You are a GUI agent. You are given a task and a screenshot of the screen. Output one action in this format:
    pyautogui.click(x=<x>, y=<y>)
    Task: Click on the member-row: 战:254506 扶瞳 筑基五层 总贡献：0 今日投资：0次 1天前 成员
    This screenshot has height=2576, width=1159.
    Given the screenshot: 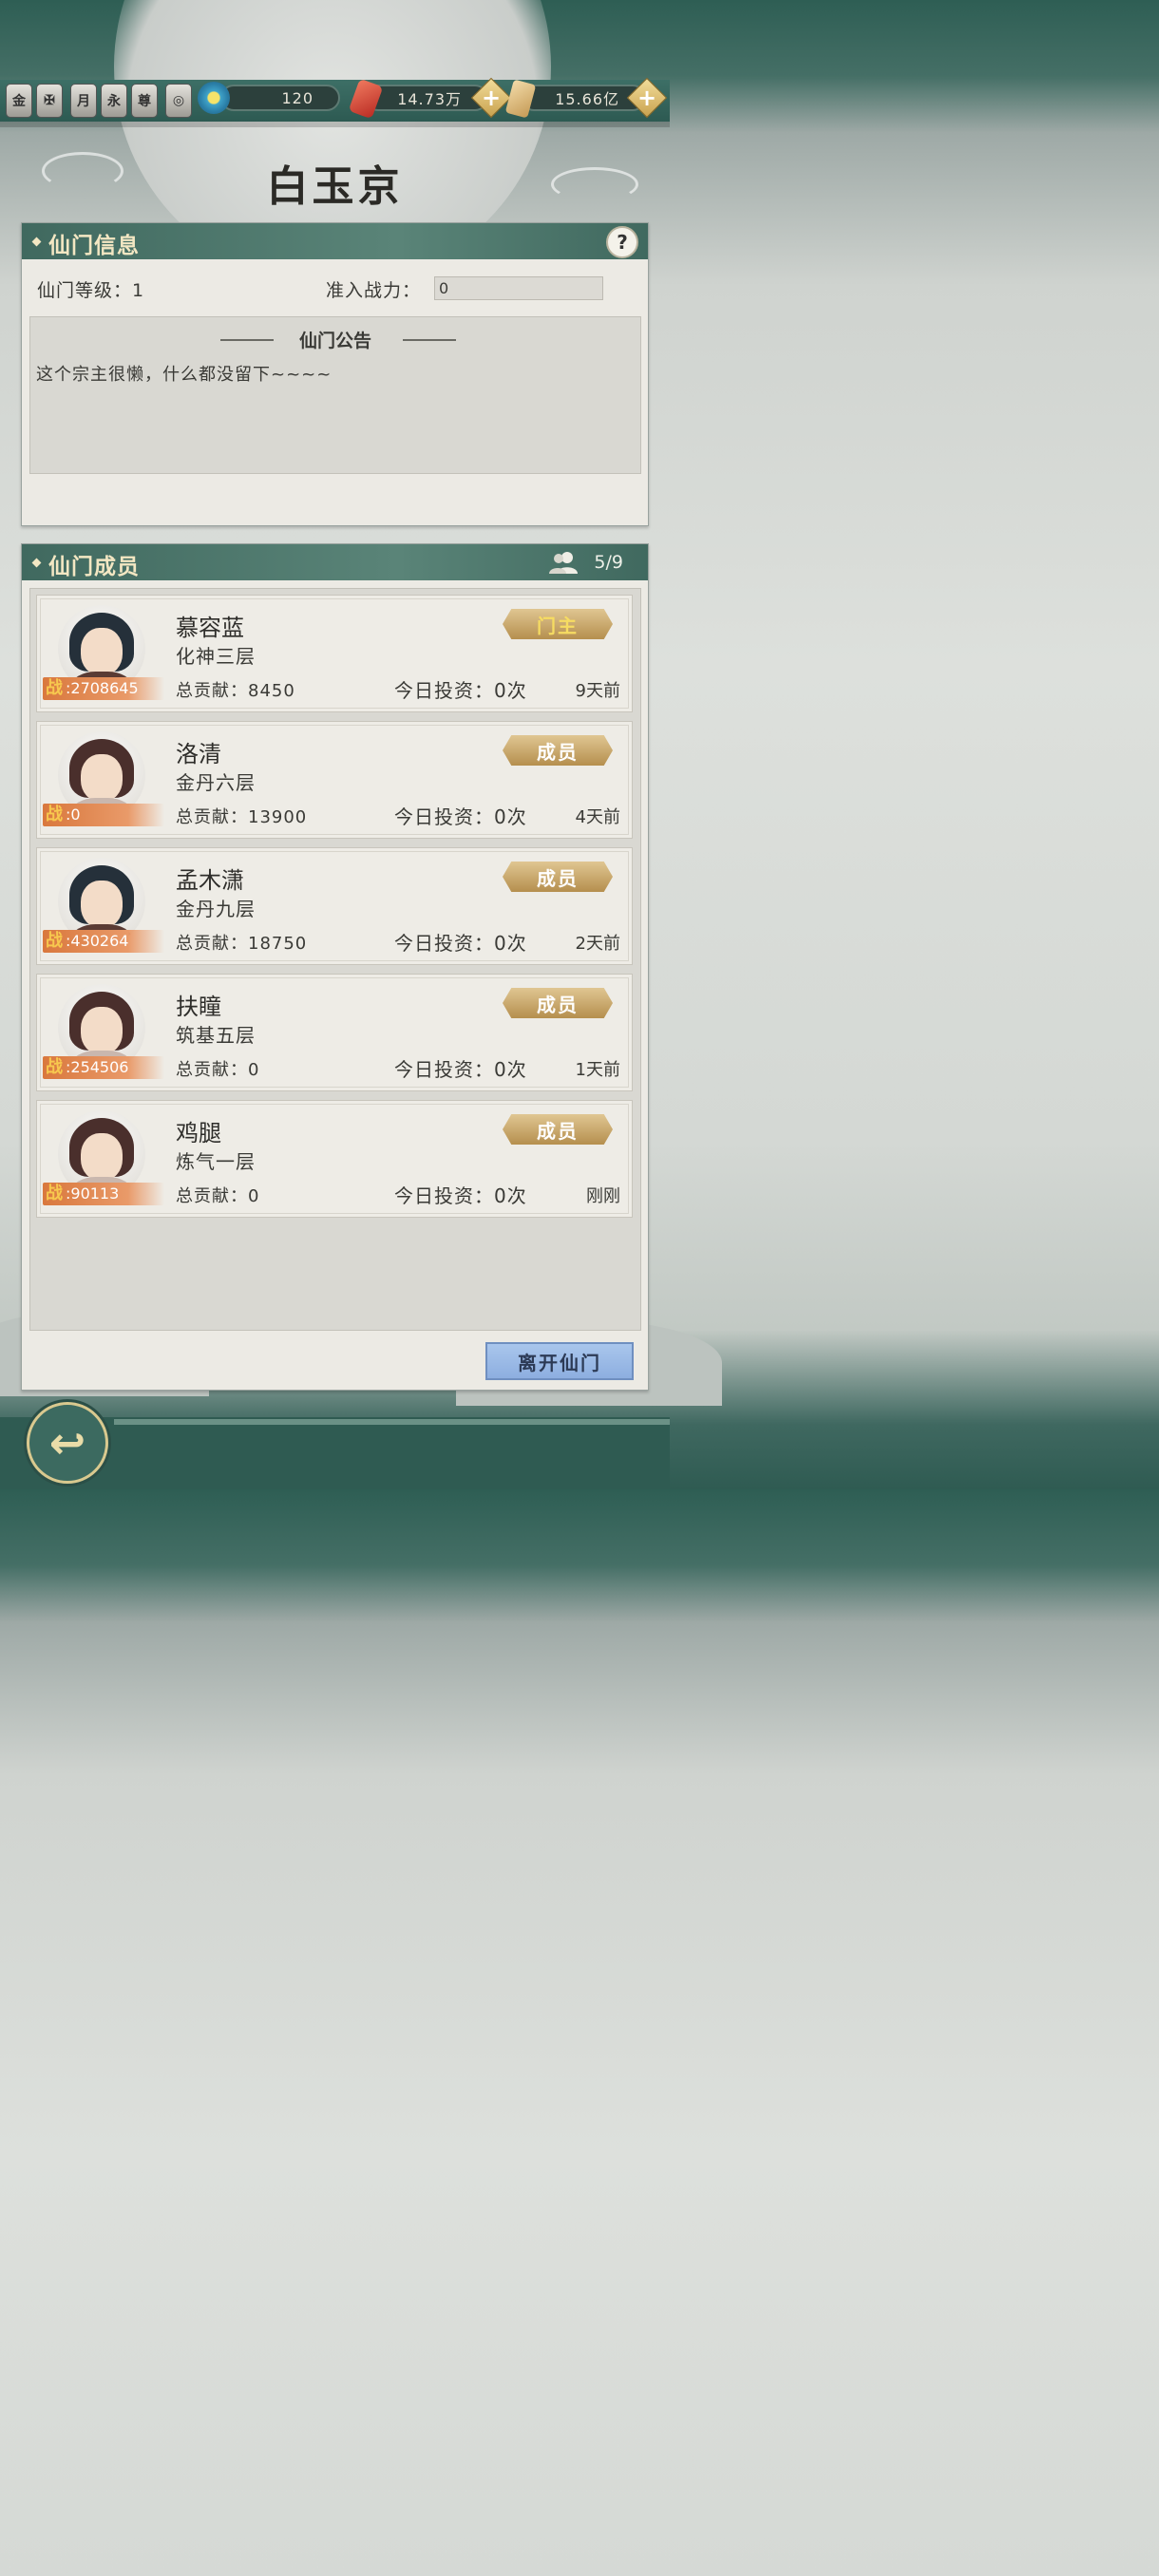 What is the action you would take?
    pyautogui.click(x=334, y=1032)
    